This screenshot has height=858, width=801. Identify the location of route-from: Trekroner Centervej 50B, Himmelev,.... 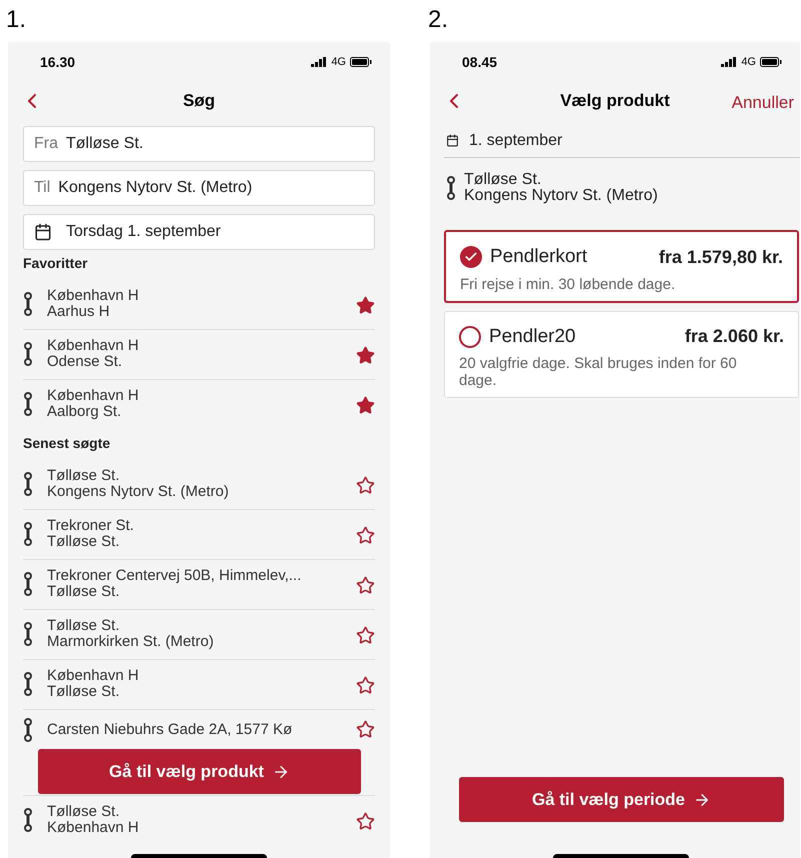
(174, 576).